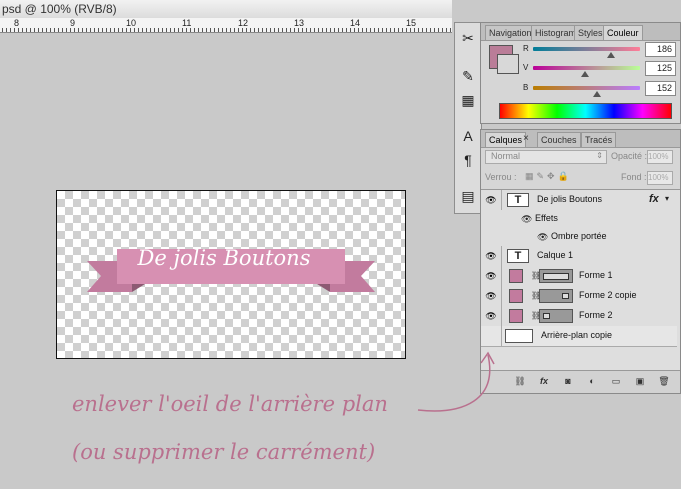 The height and width of the screenshot is (489, 681). Describe the element at coordinates (506, 139) in the screenshot. I see `tab-calques: Calques` at that location.